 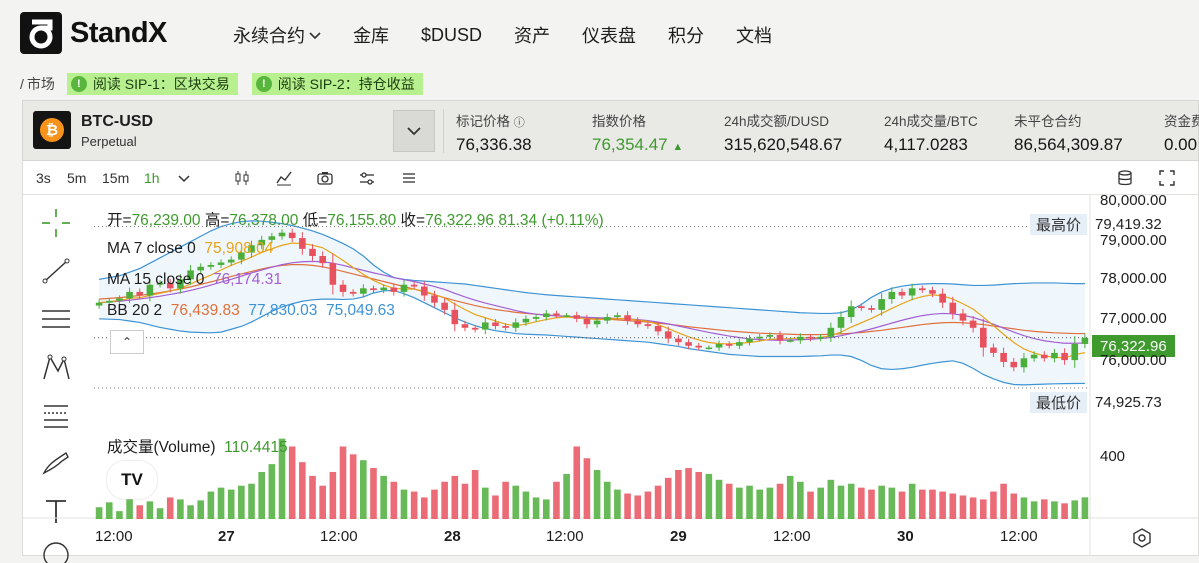 I want to click on tradingview-logo: TV, so click(x=132, y=480).